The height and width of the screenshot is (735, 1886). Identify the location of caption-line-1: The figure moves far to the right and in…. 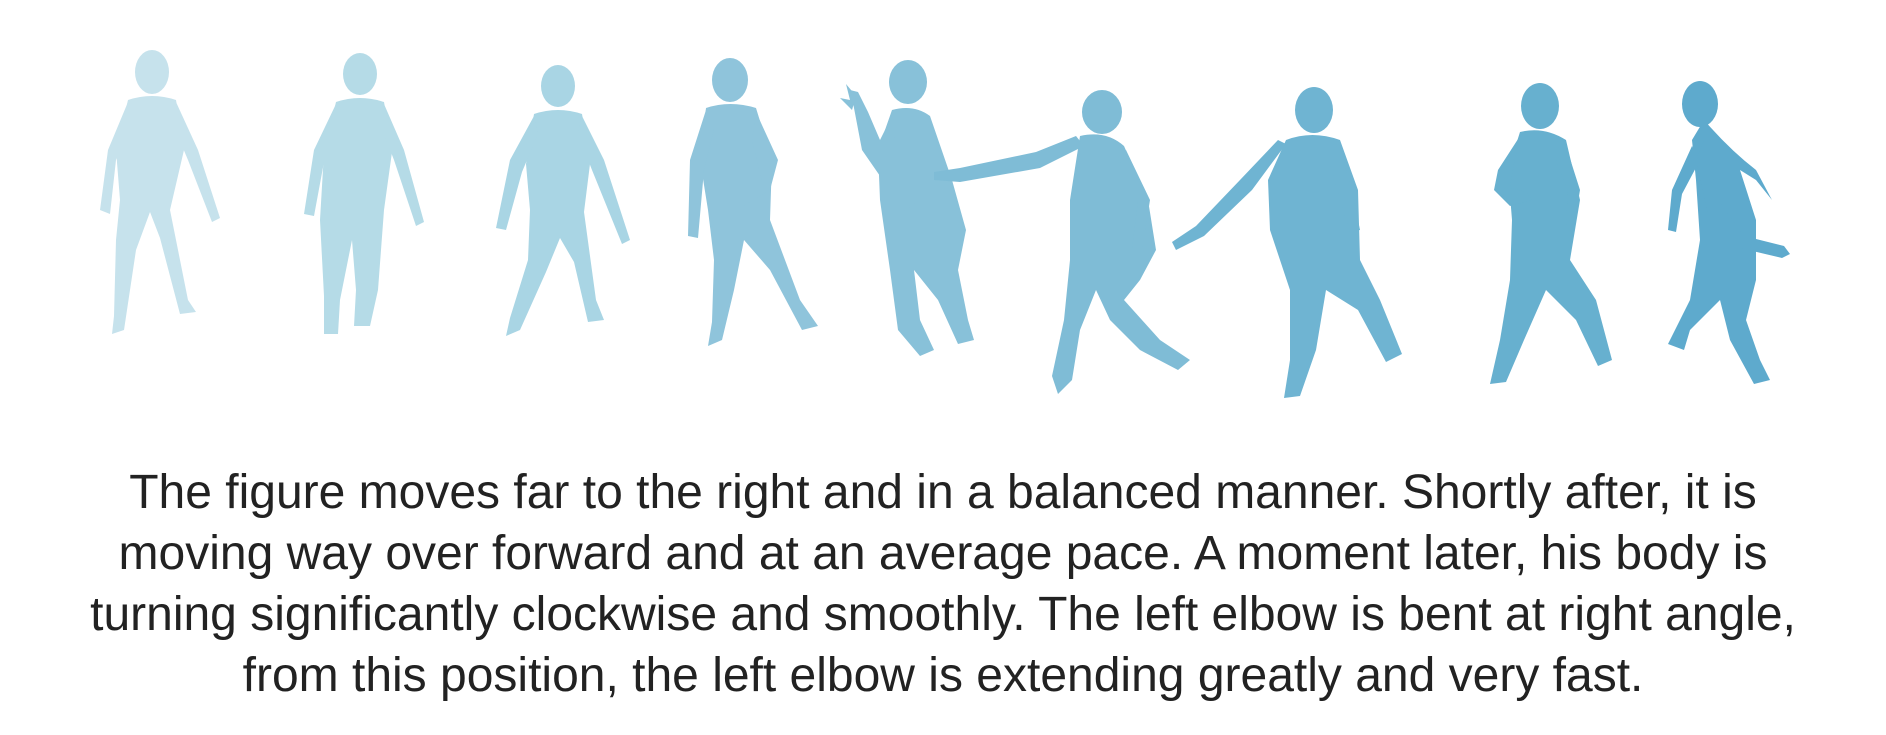
(943, 492).